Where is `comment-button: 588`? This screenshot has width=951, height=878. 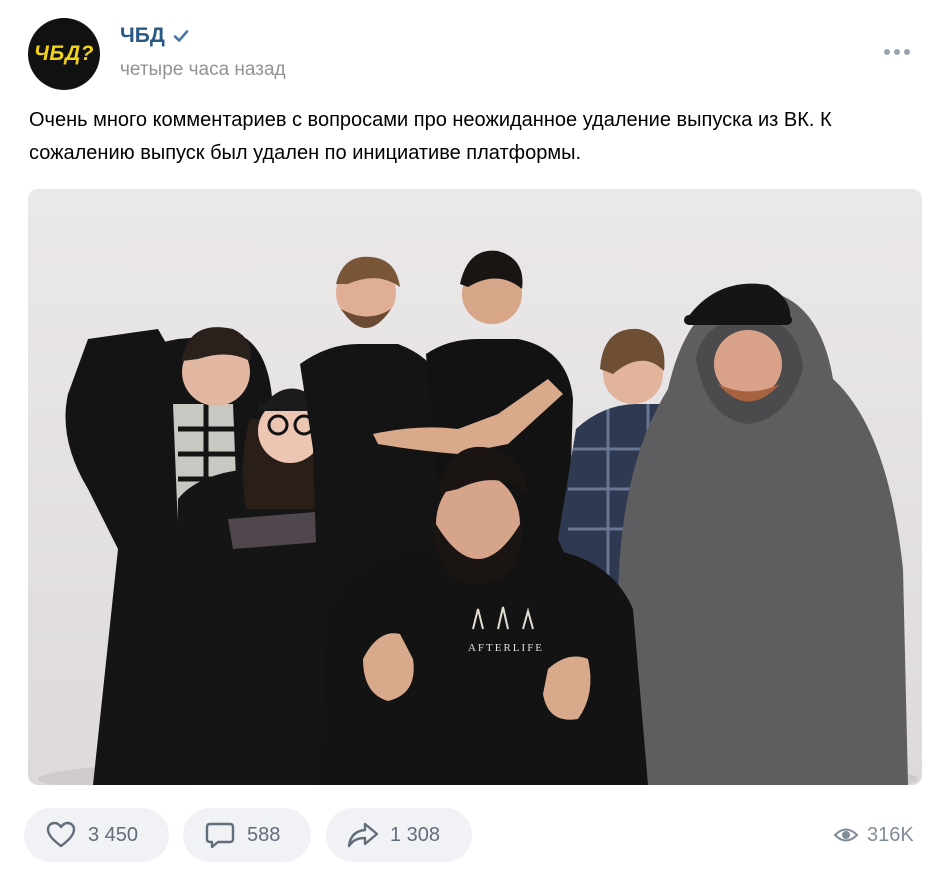 comment-button: 588 is located at coordinates (247, 835).